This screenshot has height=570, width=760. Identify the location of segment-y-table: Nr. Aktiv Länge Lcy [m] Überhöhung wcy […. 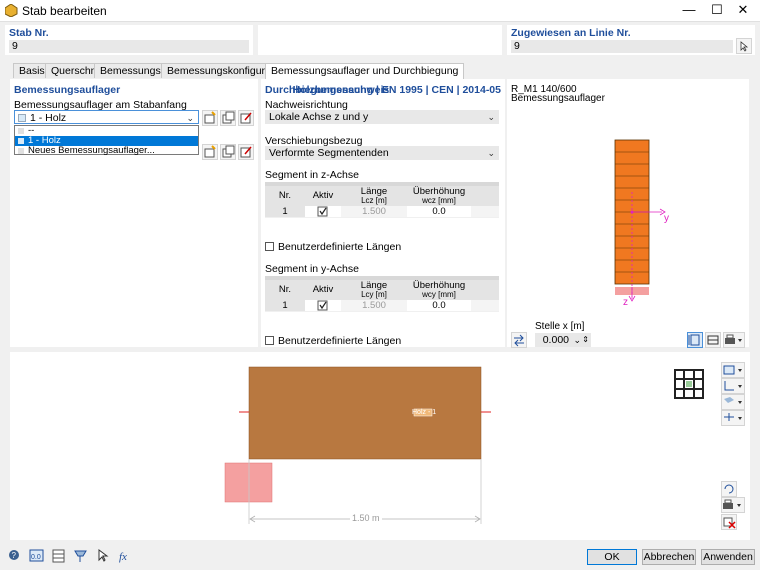
(382, 294).